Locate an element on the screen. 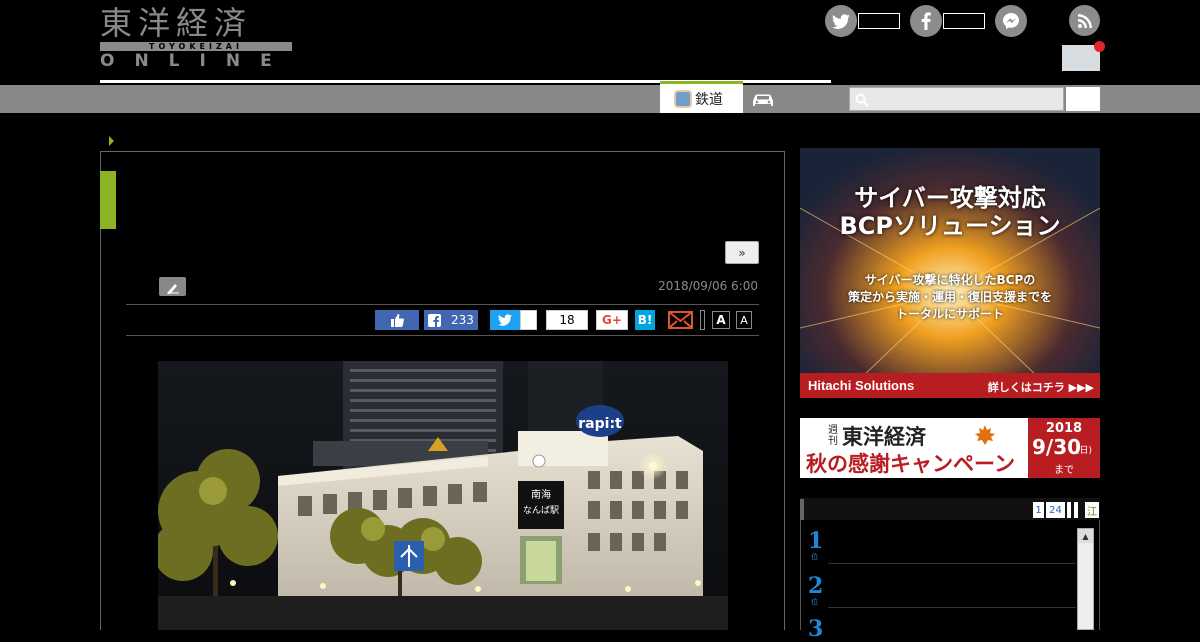 This screenshot has width=1200, height=642. ranking-tab-extra: 江 is located at coordinates (1092, 510).